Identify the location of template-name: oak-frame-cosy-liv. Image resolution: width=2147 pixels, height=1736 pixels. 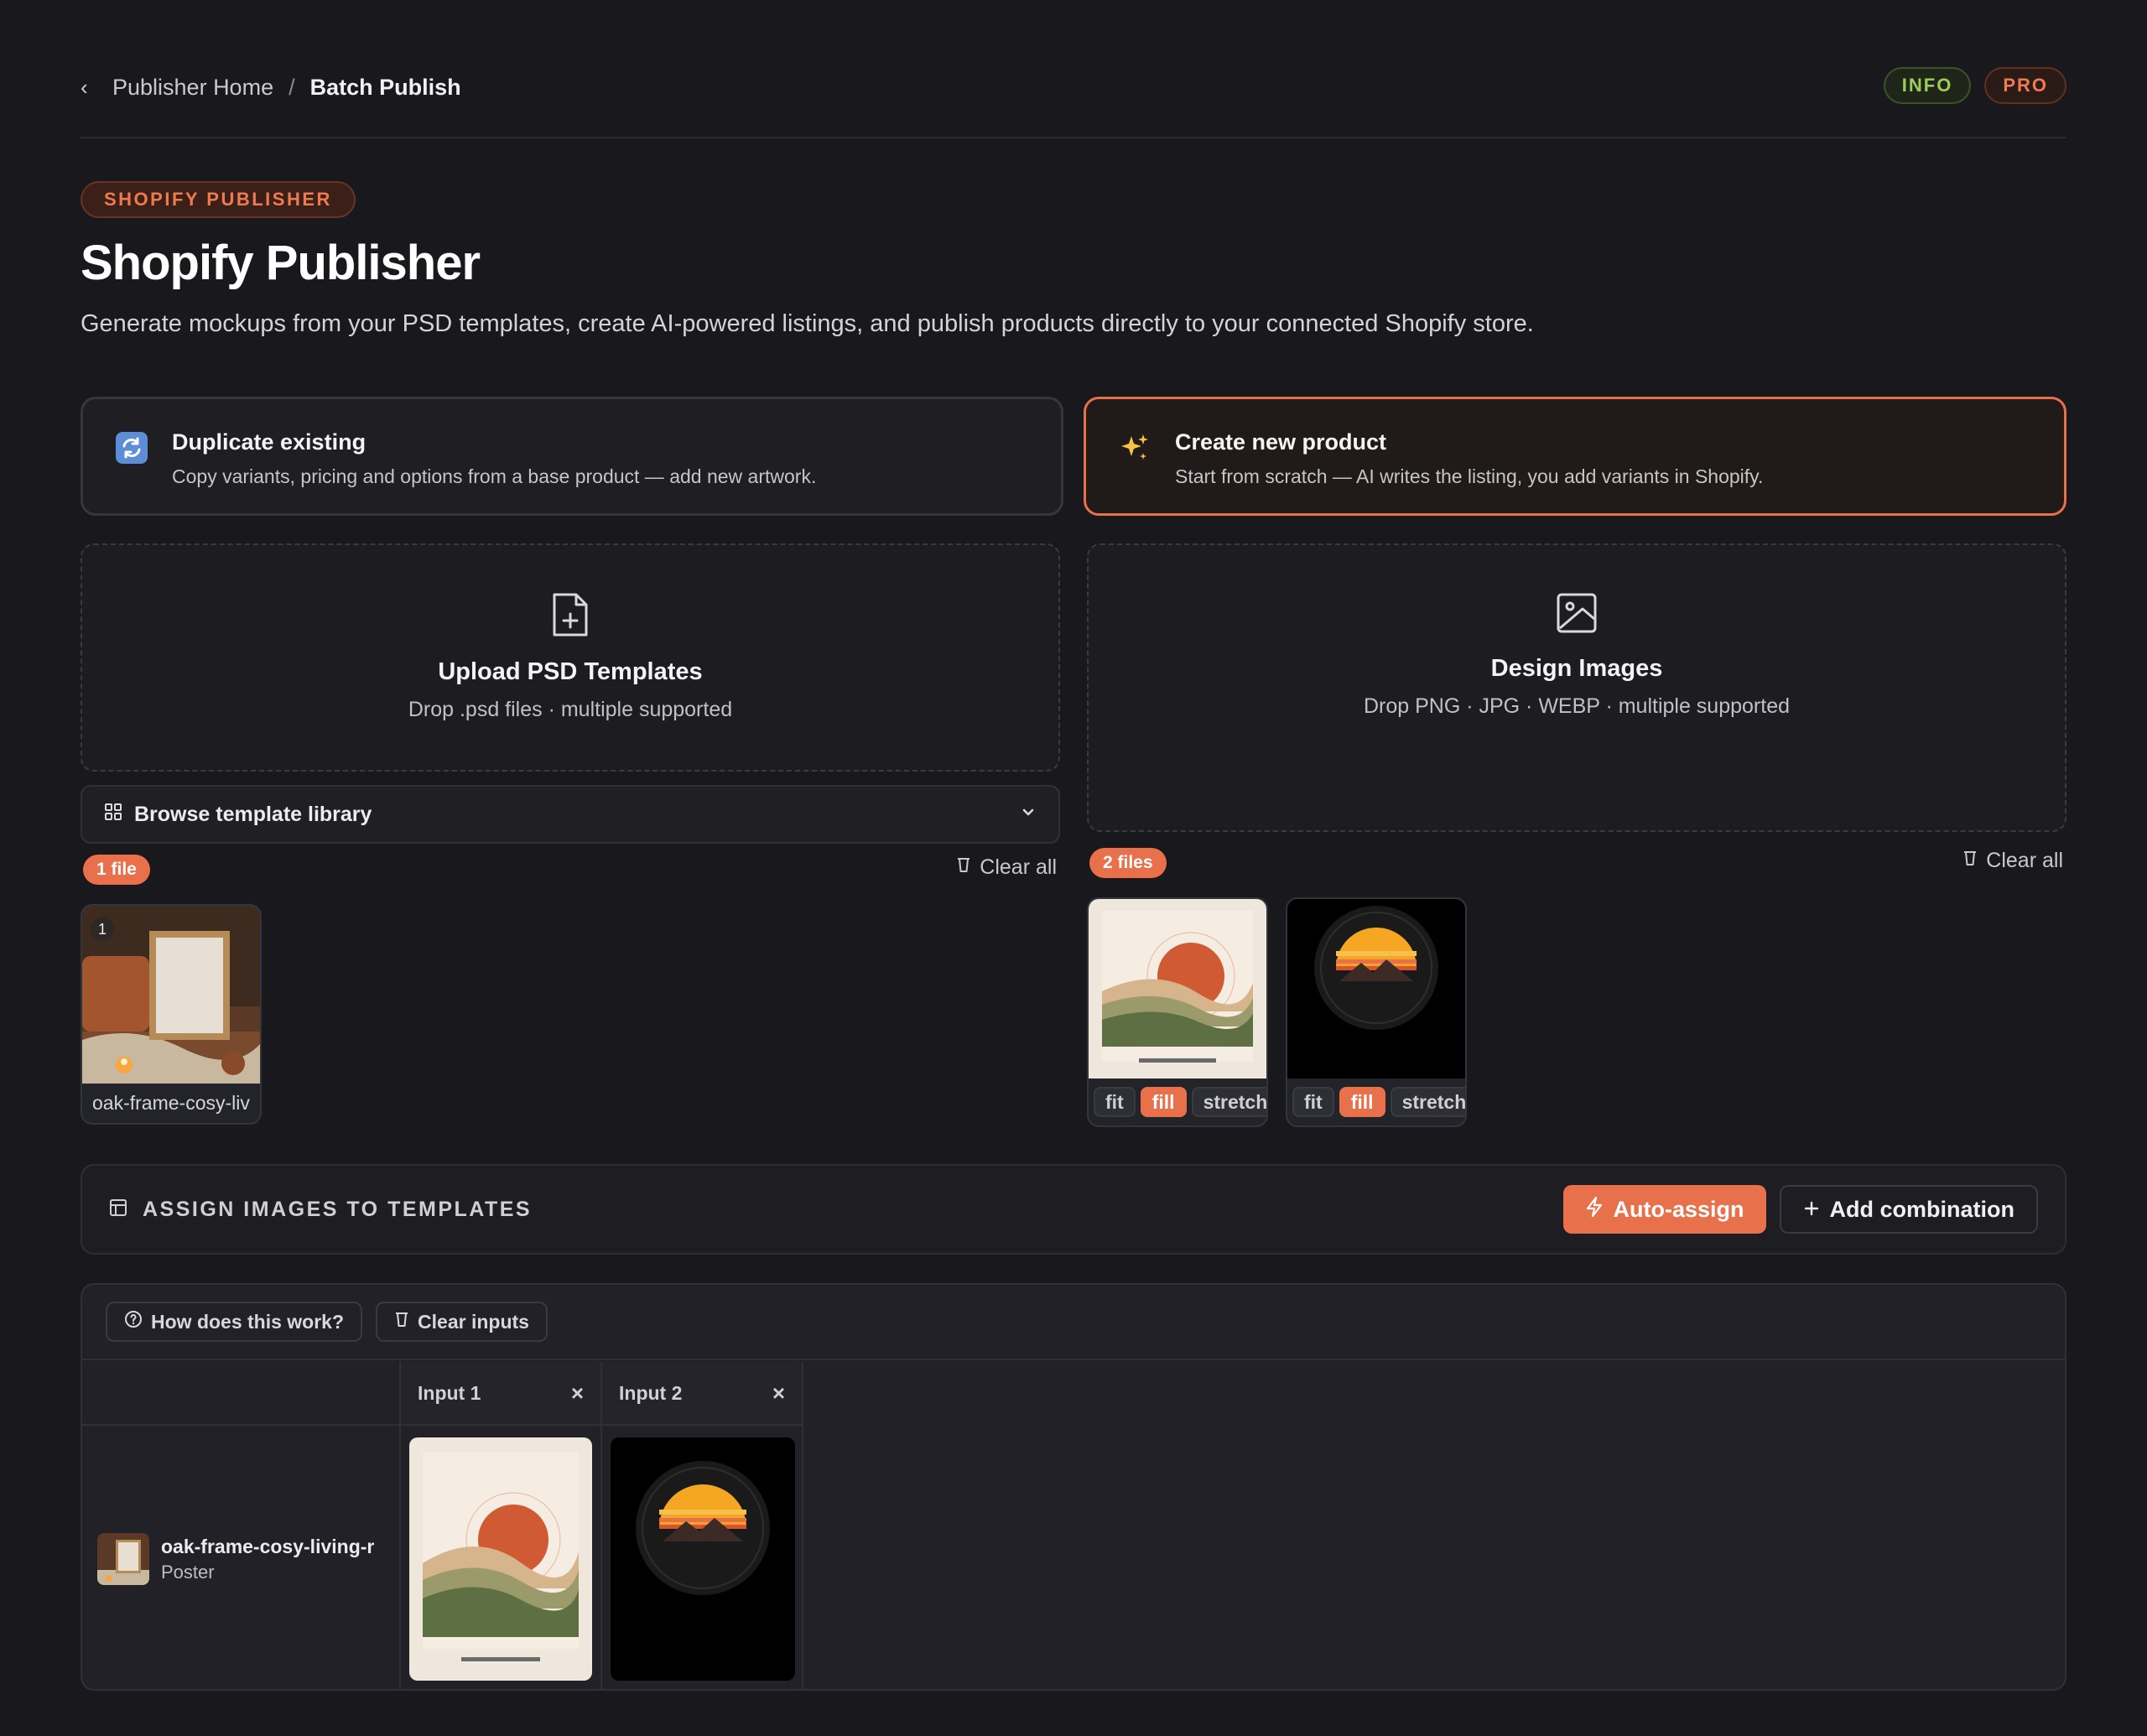
(171, 1103).